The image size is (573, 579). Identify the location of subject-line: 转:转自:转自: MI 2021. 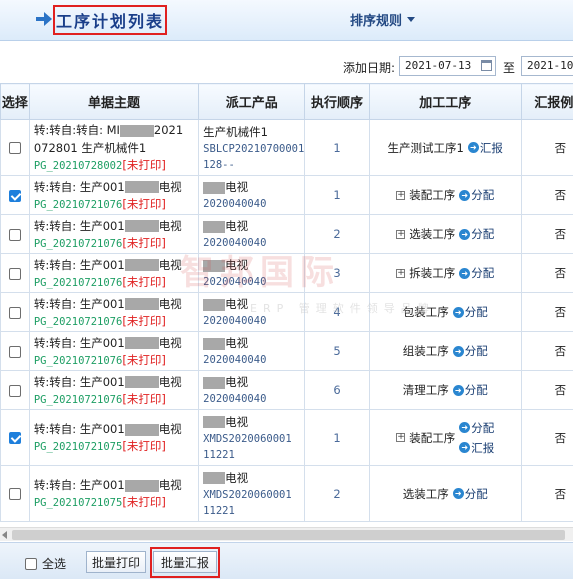
(114, 130).